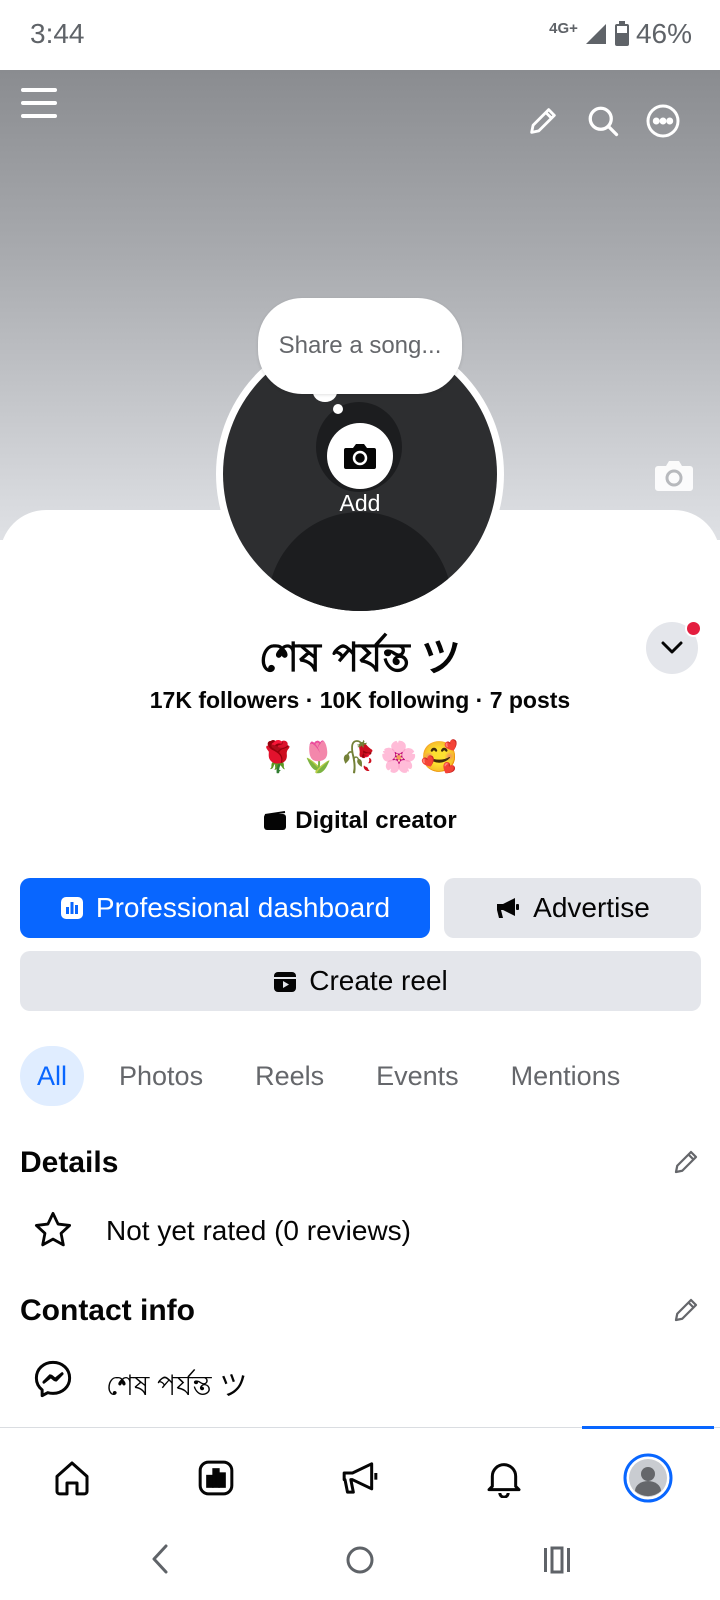 Image resolution: width=720 pixels, height=1600 pixels. What do you see at coordinates (648, 1427) in the screenshot?
I see `active-tab-indicator` at bounding box center [648, 1427].